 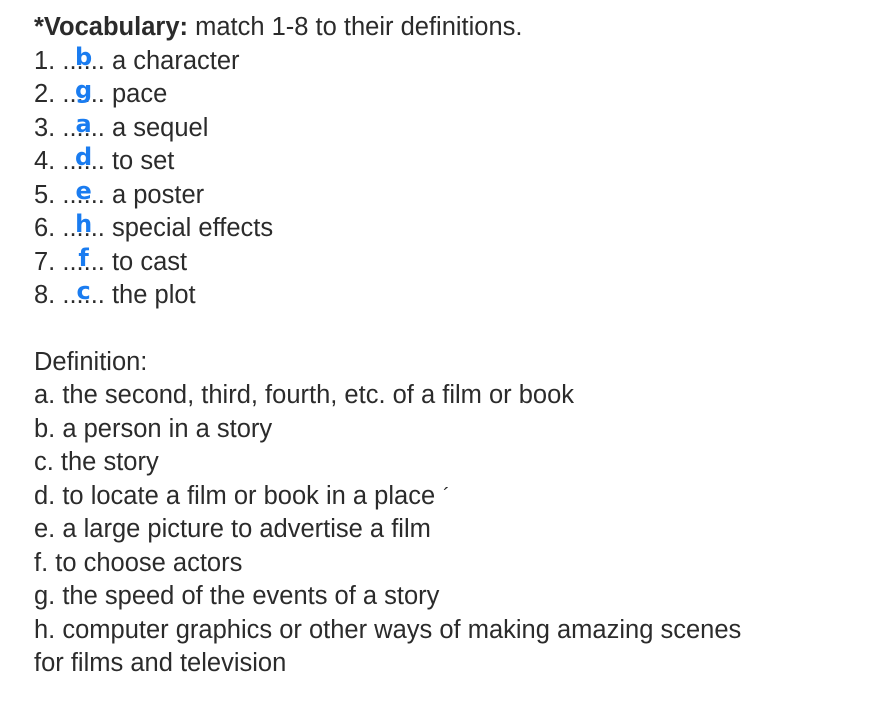 What do you see at coordinates (139, 161) in the screenshot?
I see `item-term: to set` at bounding box center [139, 161].